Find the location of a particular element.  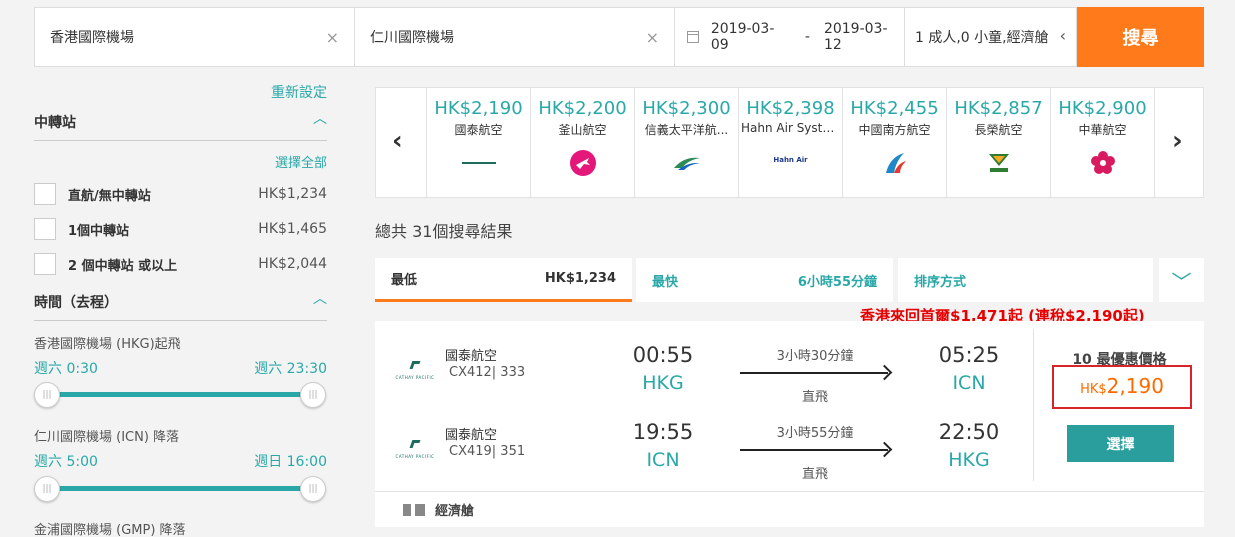

price-column: 10 最優惠價格 HK$2,190 選擇 is located at coordinates (1118, 405).